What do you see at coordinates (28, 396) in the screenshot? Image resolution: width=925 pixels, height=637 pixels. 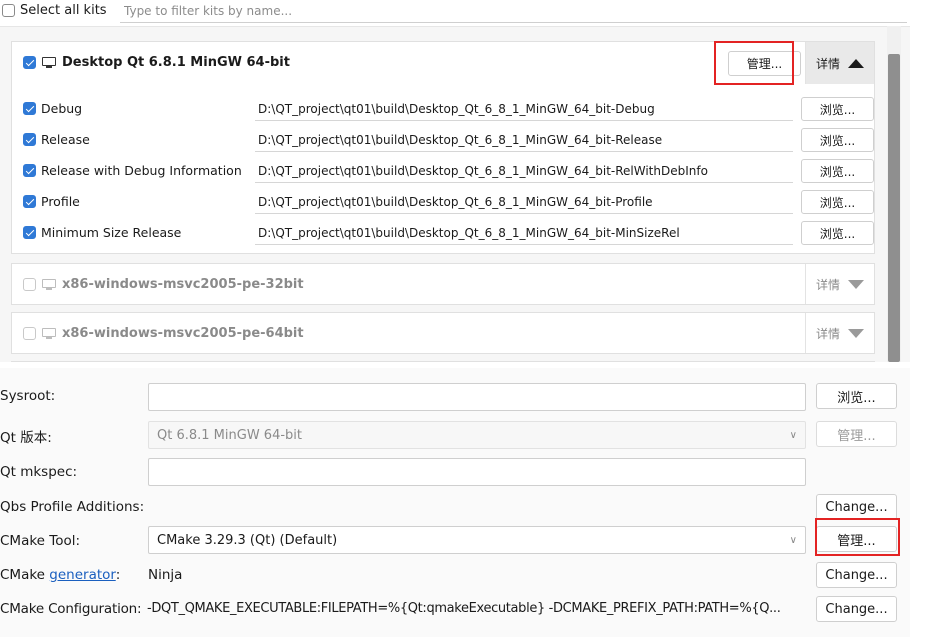 I see `sysroot-label: Sysroot:` at bounding box center [28, 396].